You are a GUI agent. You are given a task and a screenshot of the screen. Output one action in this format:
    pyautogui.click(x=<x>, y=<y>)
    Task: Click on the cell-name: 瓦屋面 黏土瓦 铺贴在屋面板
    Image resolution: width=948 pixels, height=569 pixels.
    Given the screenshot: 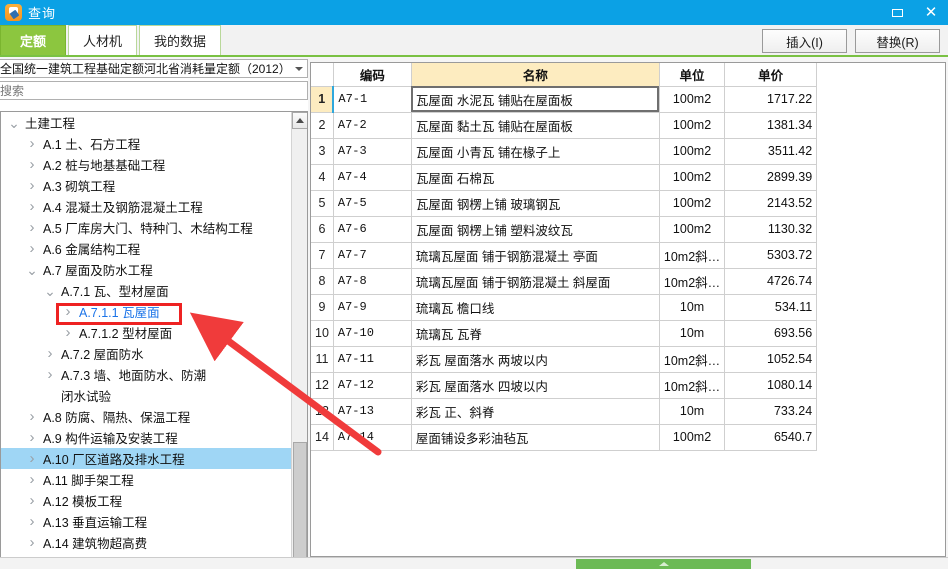 What is the action you would take?
    pyautogui.click(x=535, y=125)
    